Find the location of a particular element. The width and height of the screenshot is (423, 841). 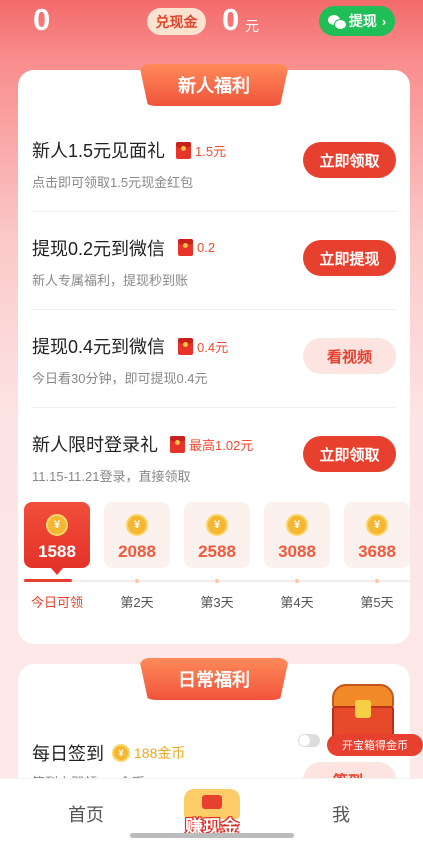

day-card: ¥ 3688 is located at coordinates (377, 535).